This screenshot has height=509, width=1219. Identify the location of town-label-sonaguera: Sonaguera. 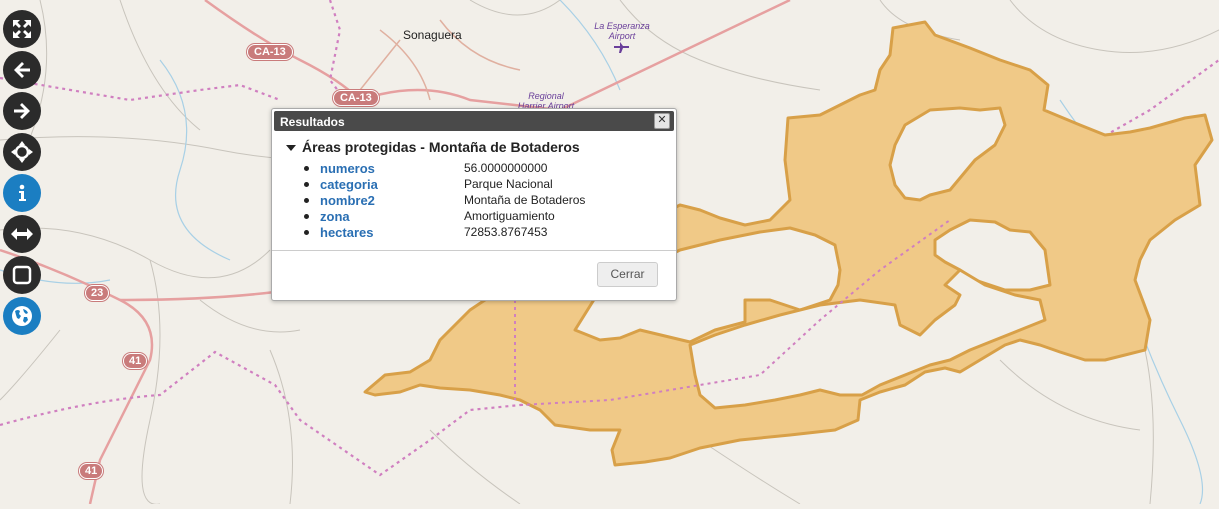
(432, 35).